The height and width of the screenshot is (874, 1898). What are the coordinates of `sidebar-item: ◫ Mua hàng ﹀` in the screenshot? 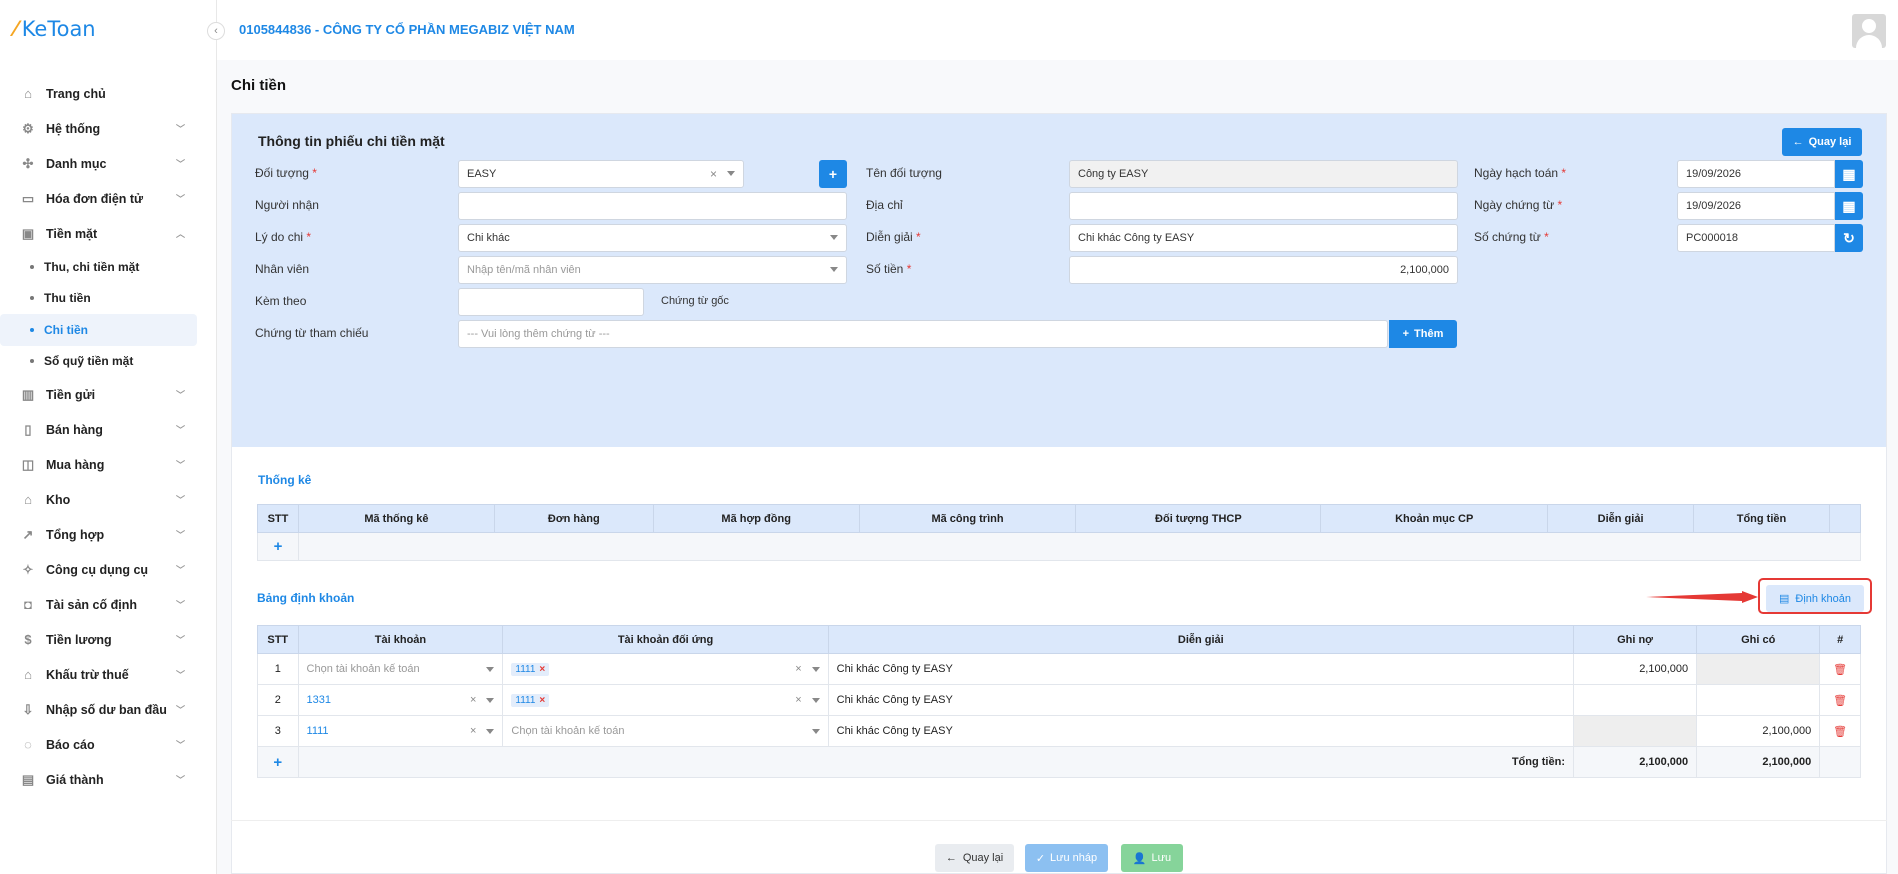 It's located at (108, 464).